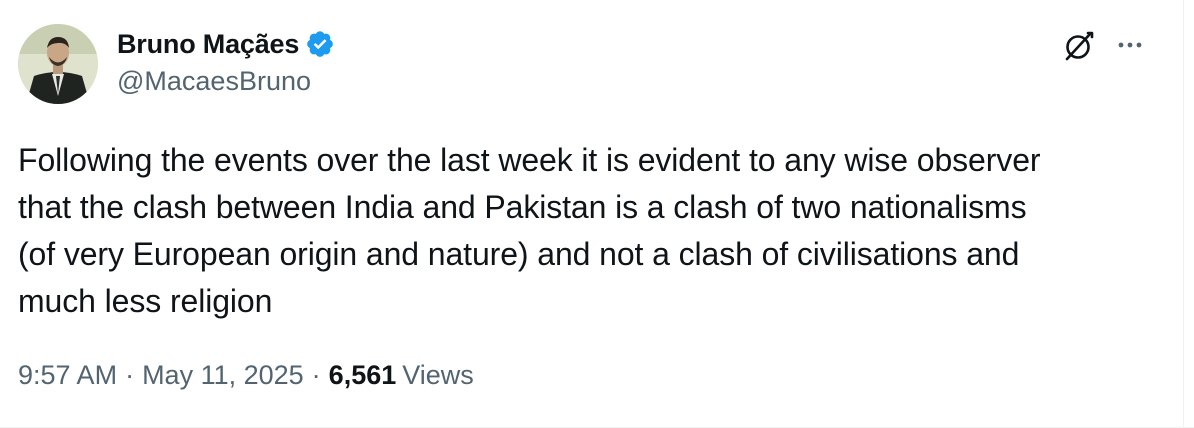  What do you see at coordinates (320, 44) in the screenshot?
I see `verified-badge-icon` at bounding box center [320, 44].